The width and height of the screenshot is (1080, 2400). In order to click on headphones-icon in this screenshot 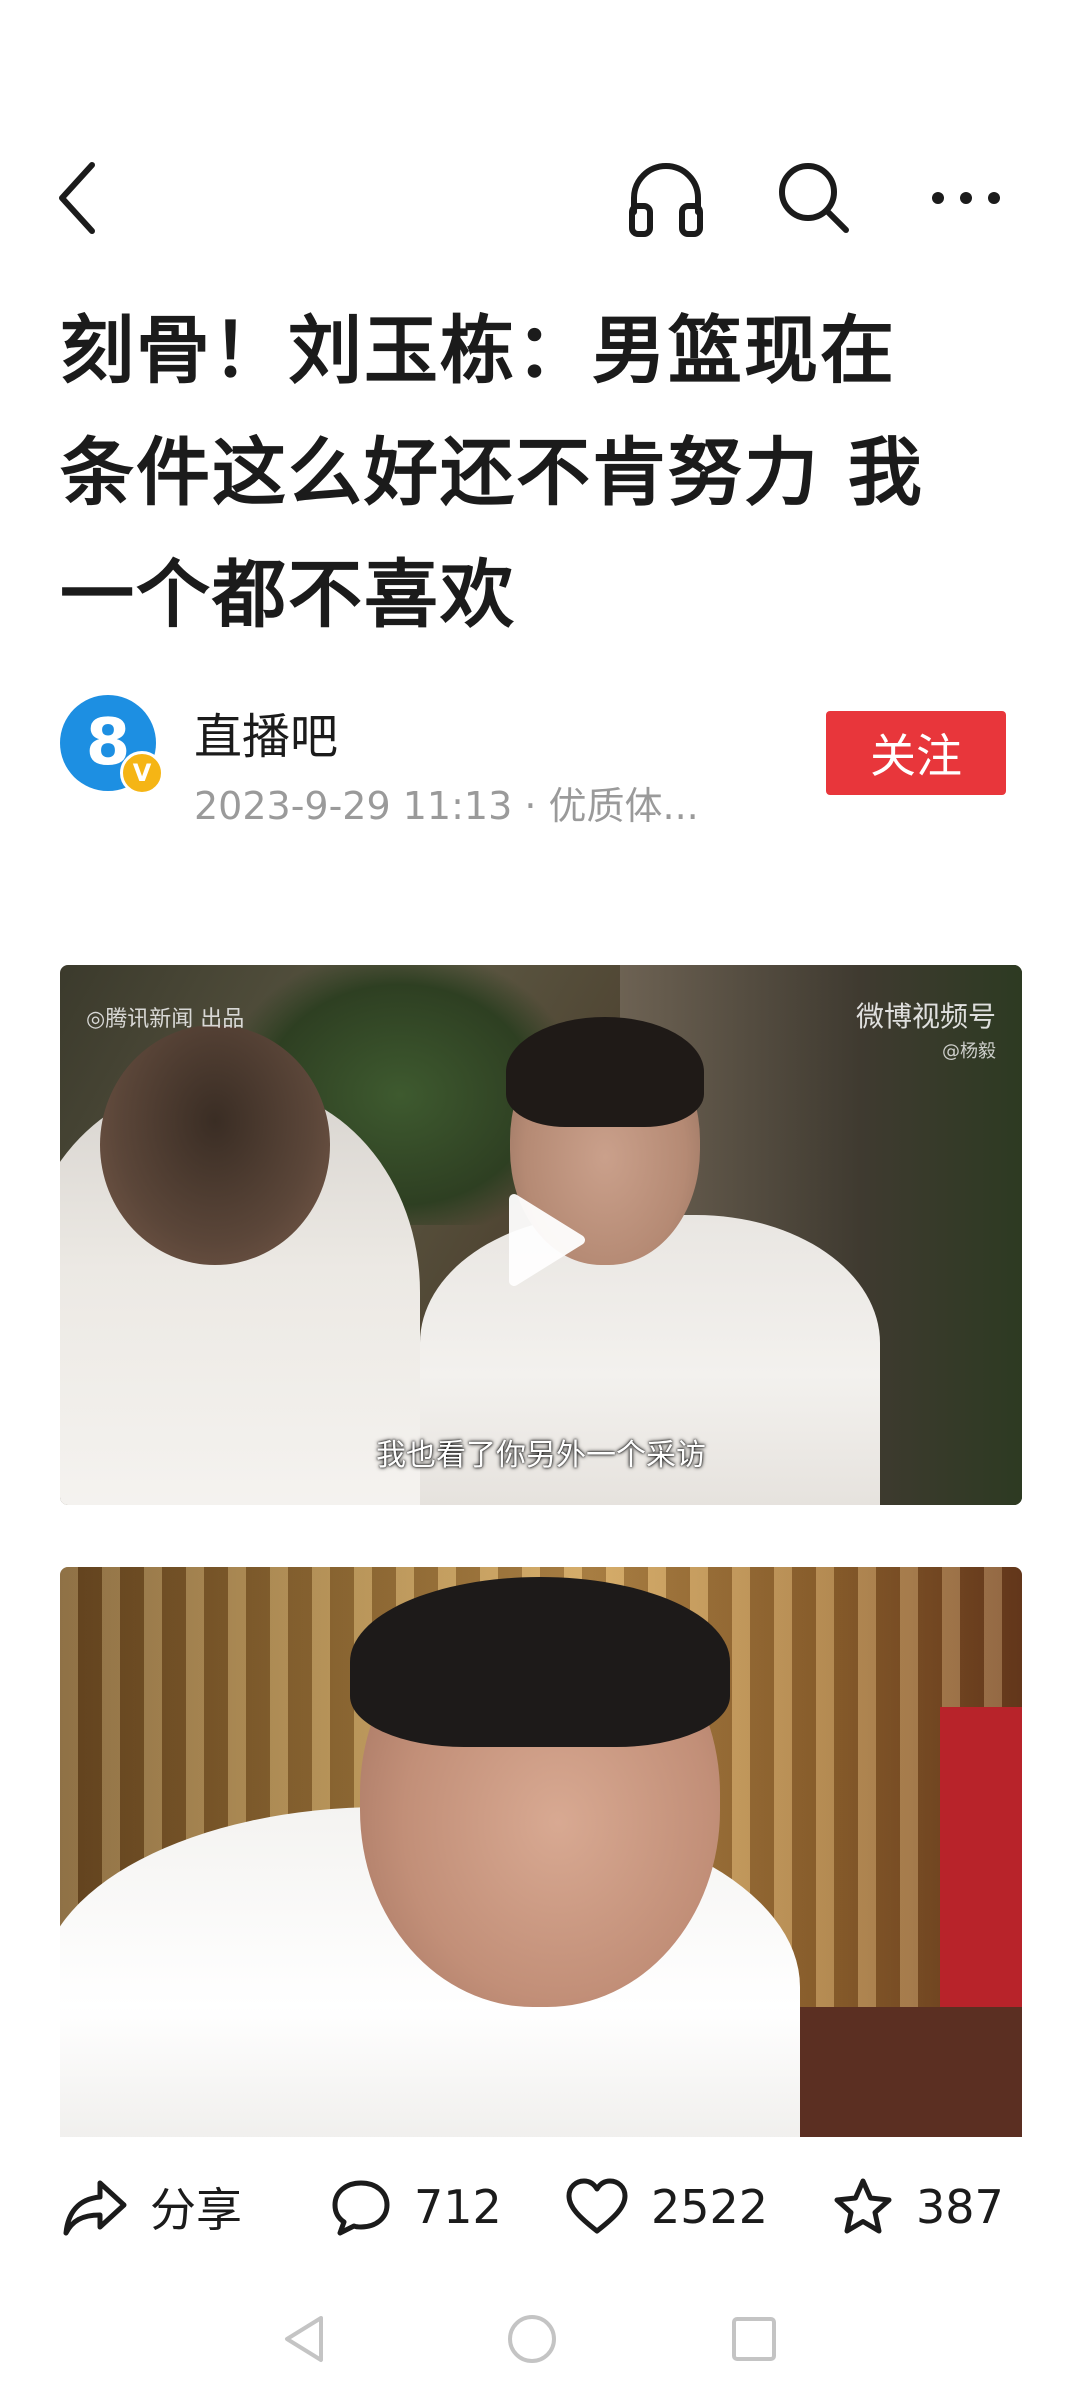, I will do `click(666, 200)`.